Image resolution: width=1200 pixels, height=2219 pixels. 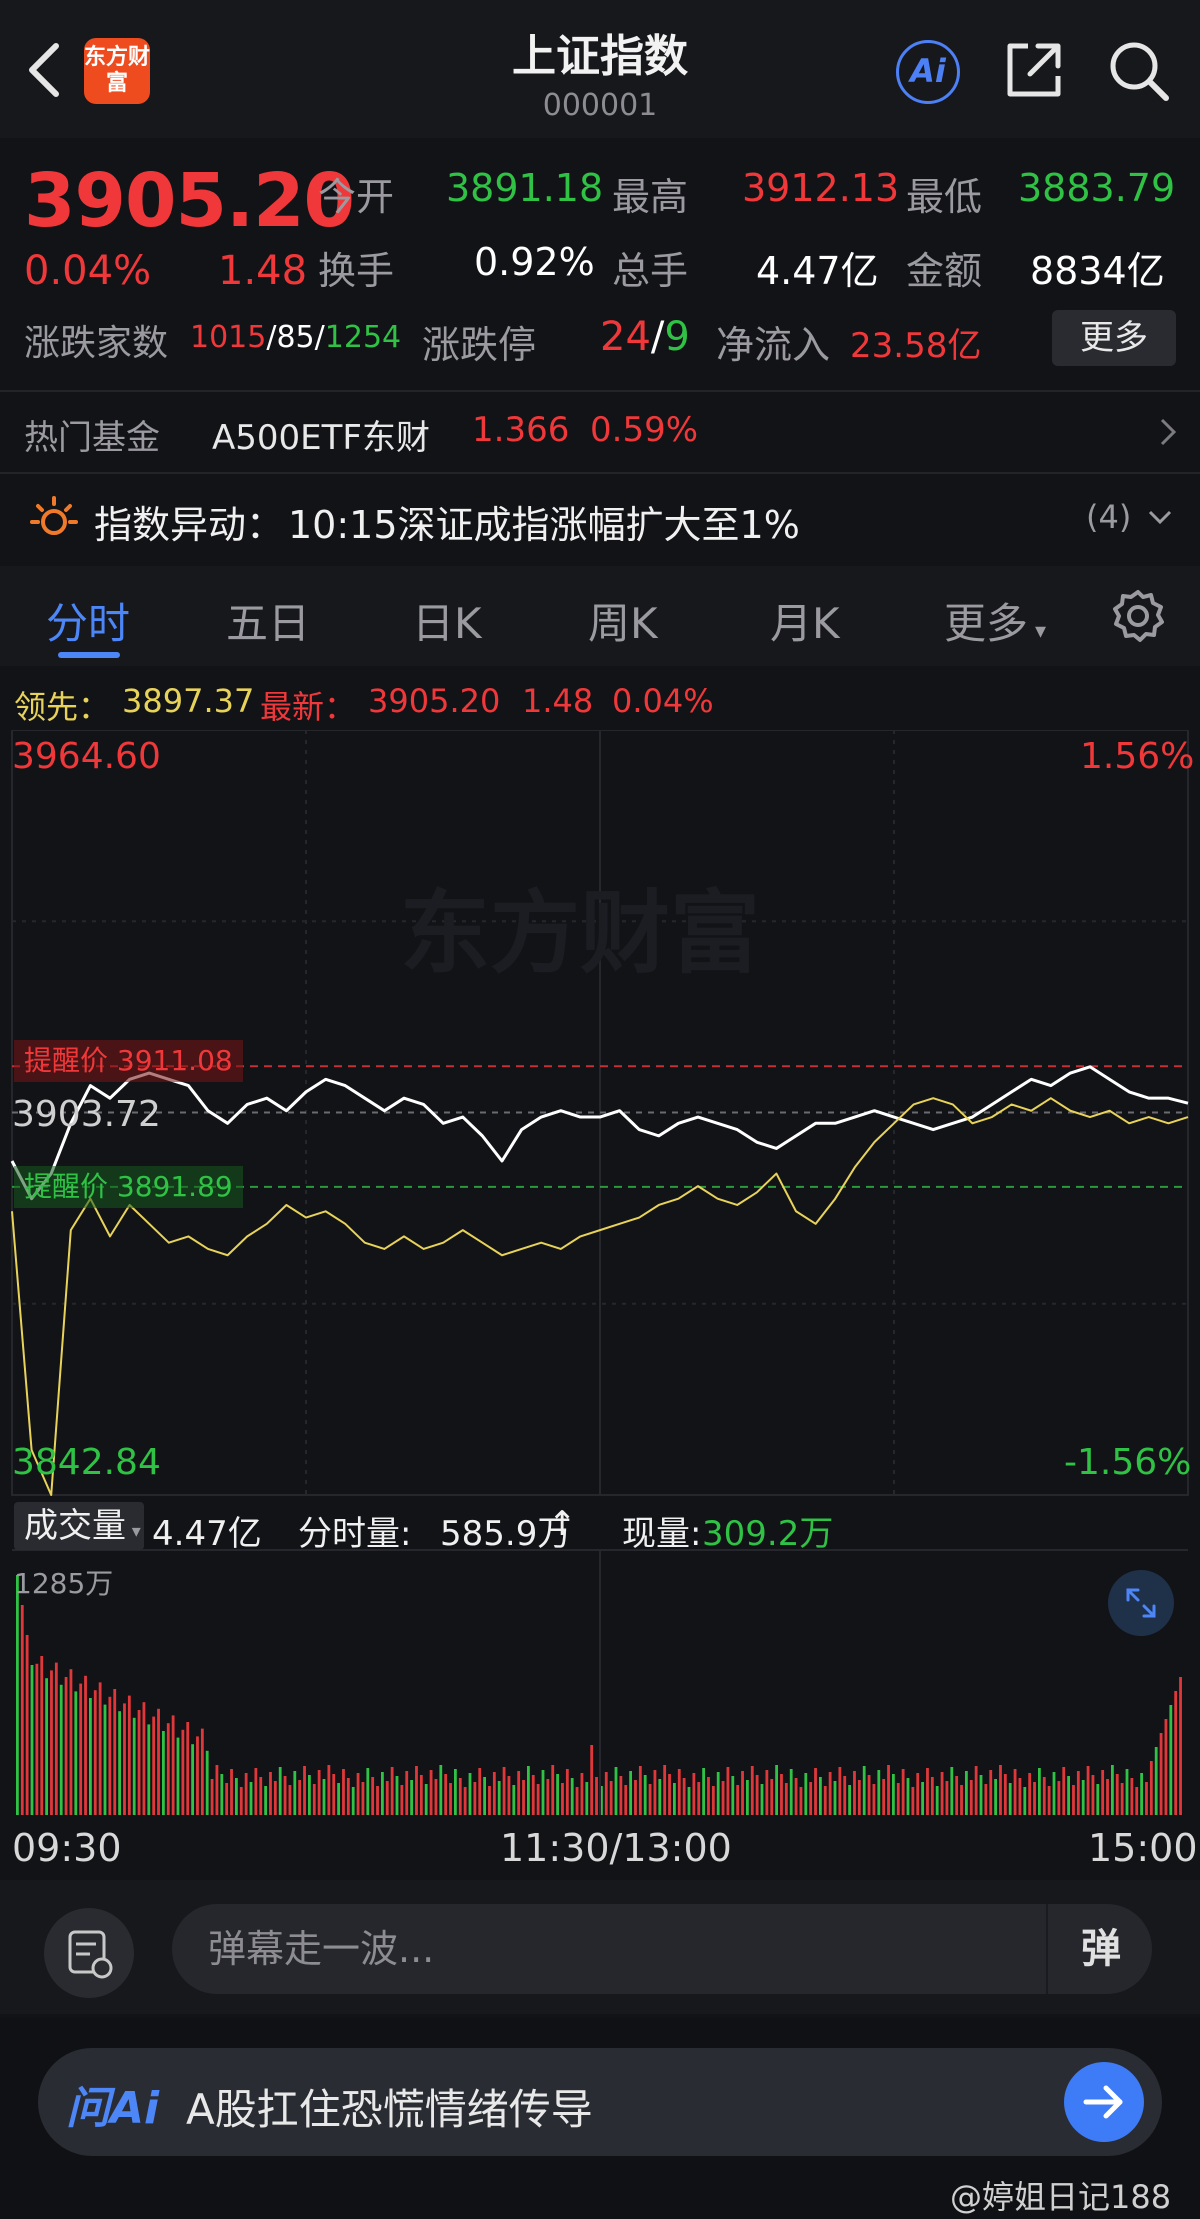 What do you see at coordinates (113, 2108) in the screenshot?
I see `ask-ai-logo: 问Ai` at bounding box center [113, 2108].